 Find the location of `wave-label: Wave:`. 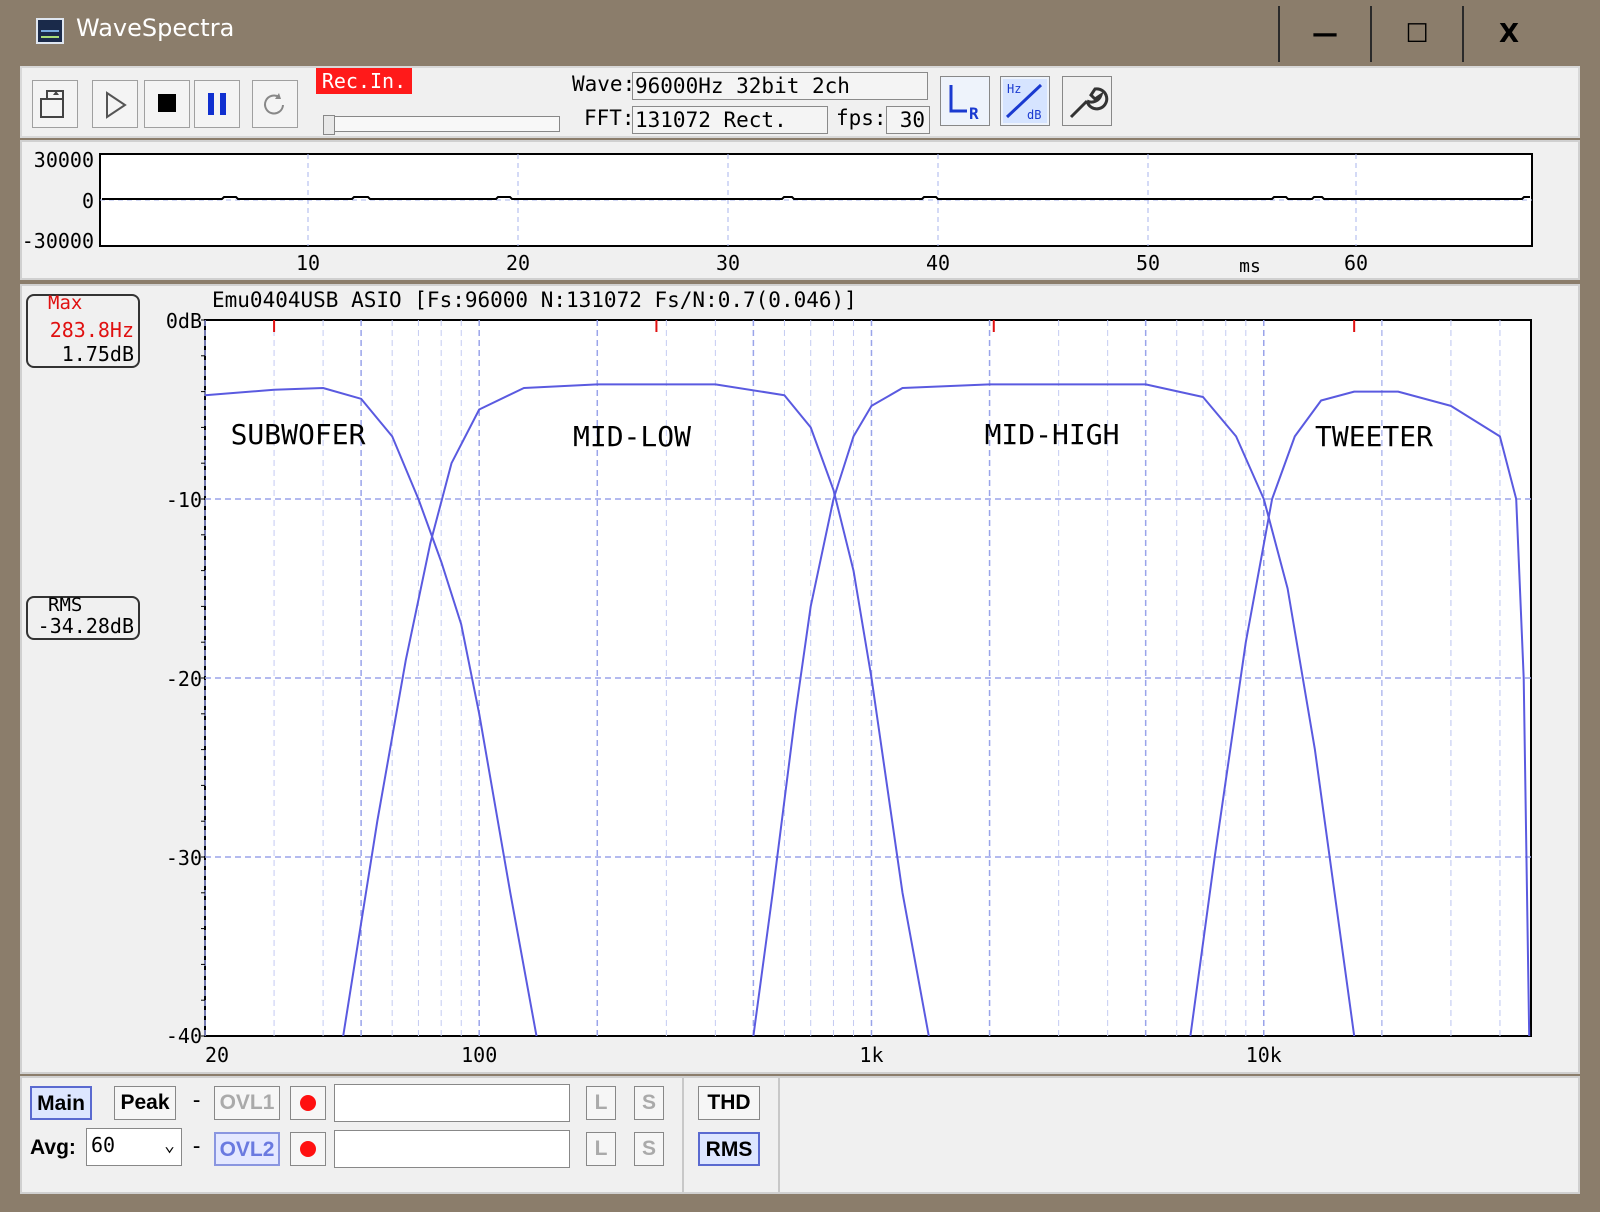

wave-label: Wave: is located at coordinates (604, 84).